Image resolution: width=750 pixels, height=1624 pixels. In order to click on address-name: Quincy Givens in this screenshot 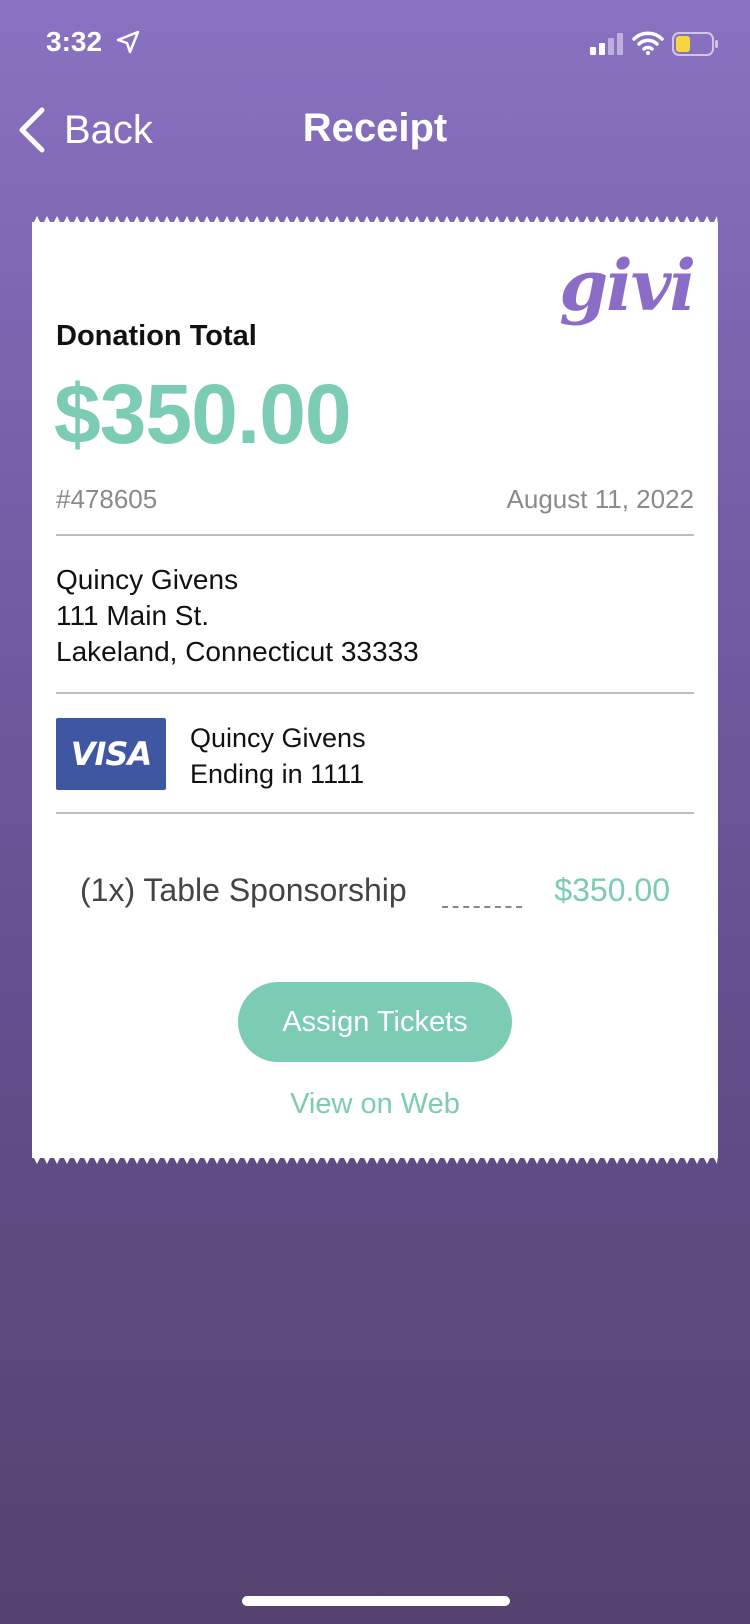, I will do `click(147, 579)`.